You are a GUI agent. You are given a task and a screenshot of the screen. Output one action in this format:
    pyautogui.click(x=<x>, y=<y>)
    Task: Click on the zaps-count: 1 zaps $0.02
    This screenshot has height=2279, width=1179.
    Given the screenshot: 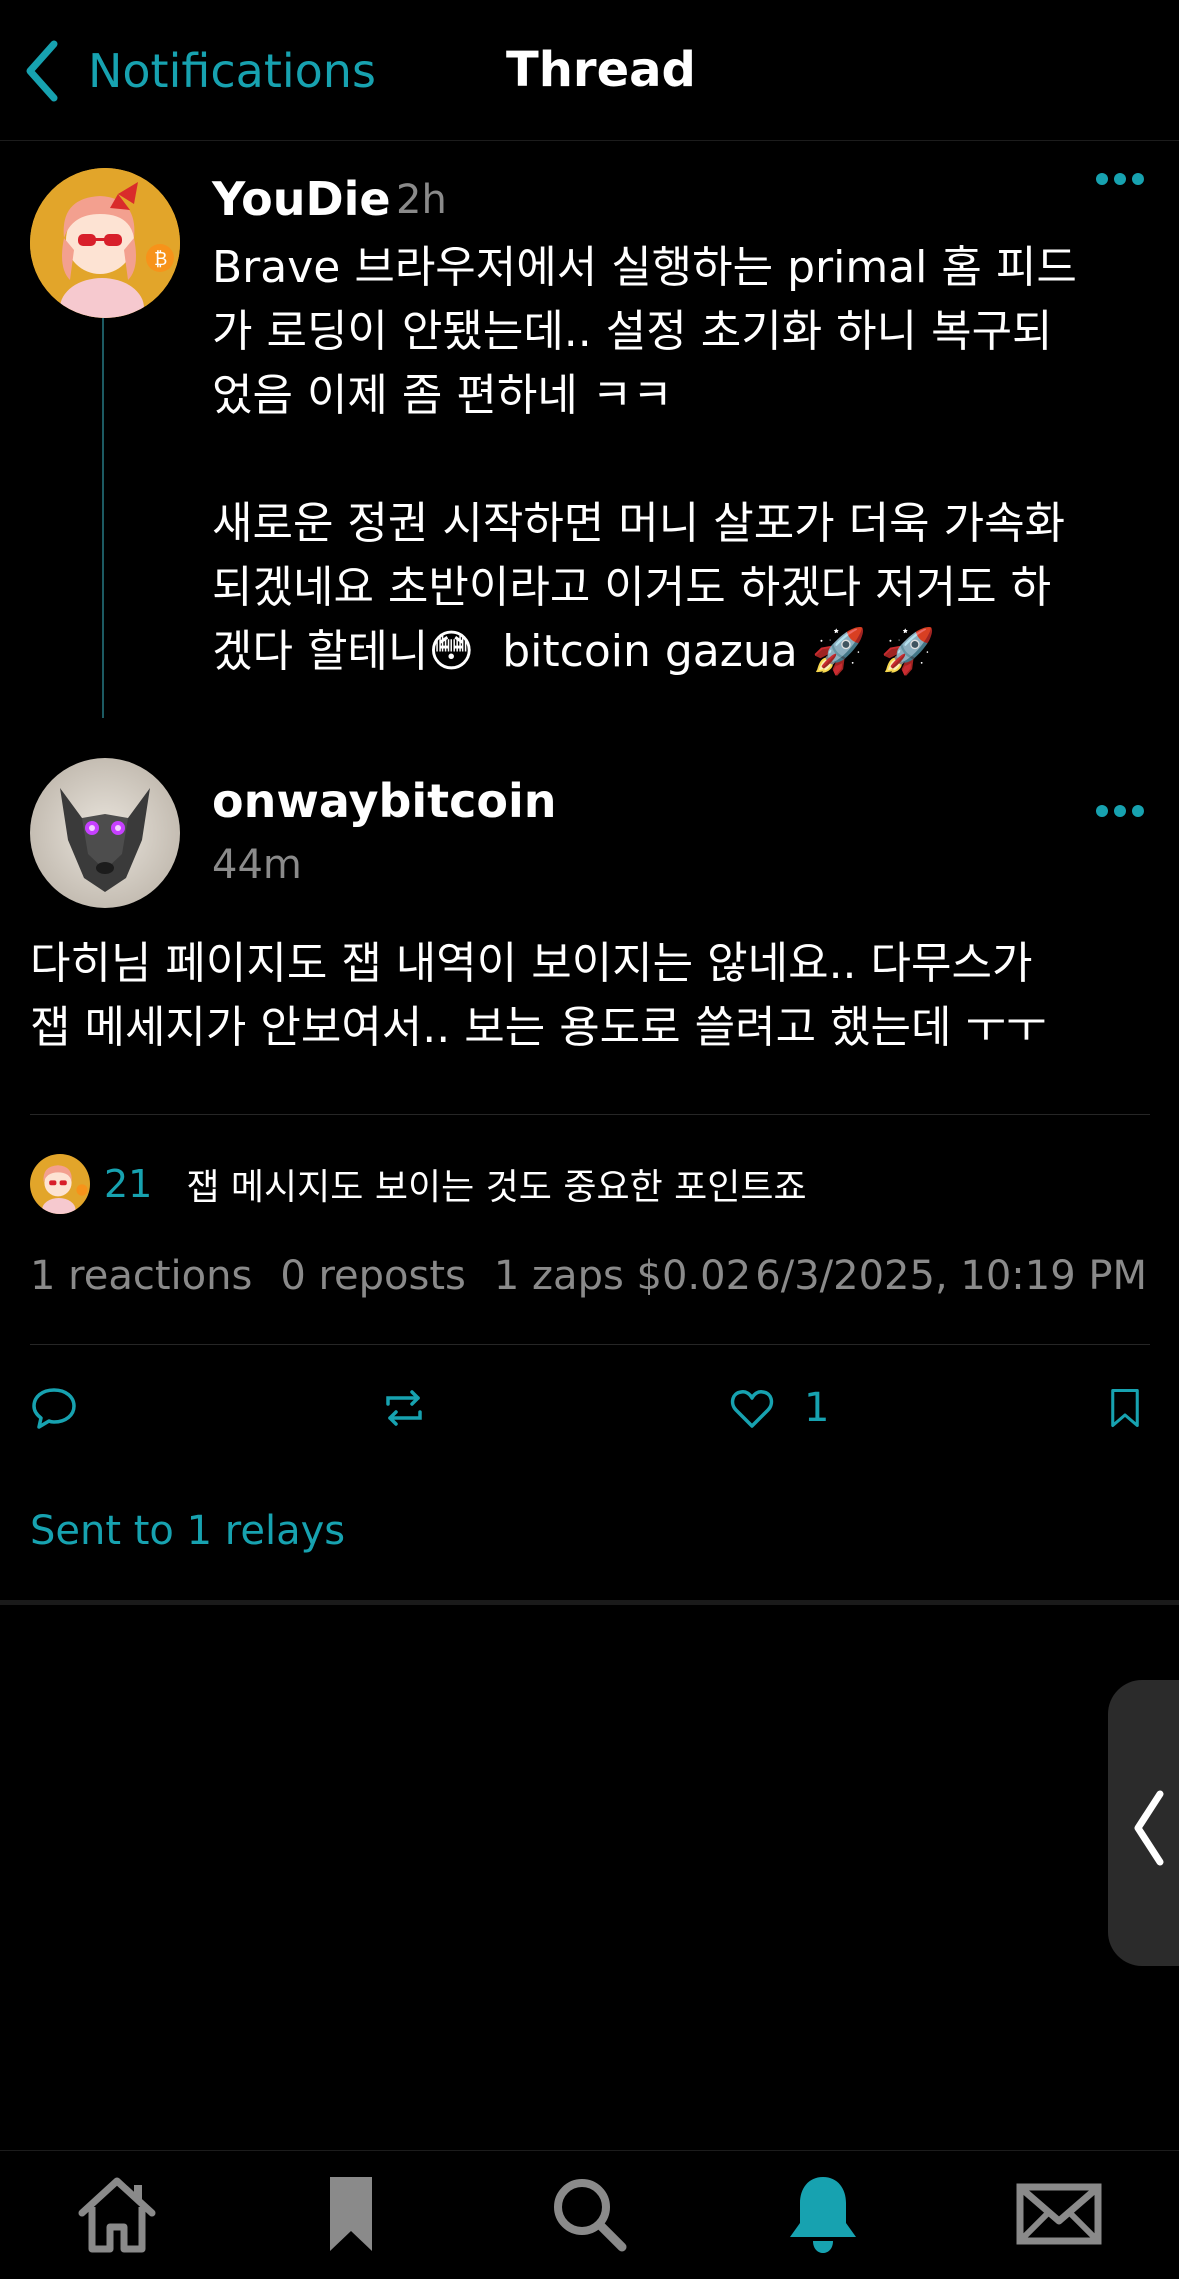 What is the action you would take?
    pyautogui.click(x=622, y=1276)
    